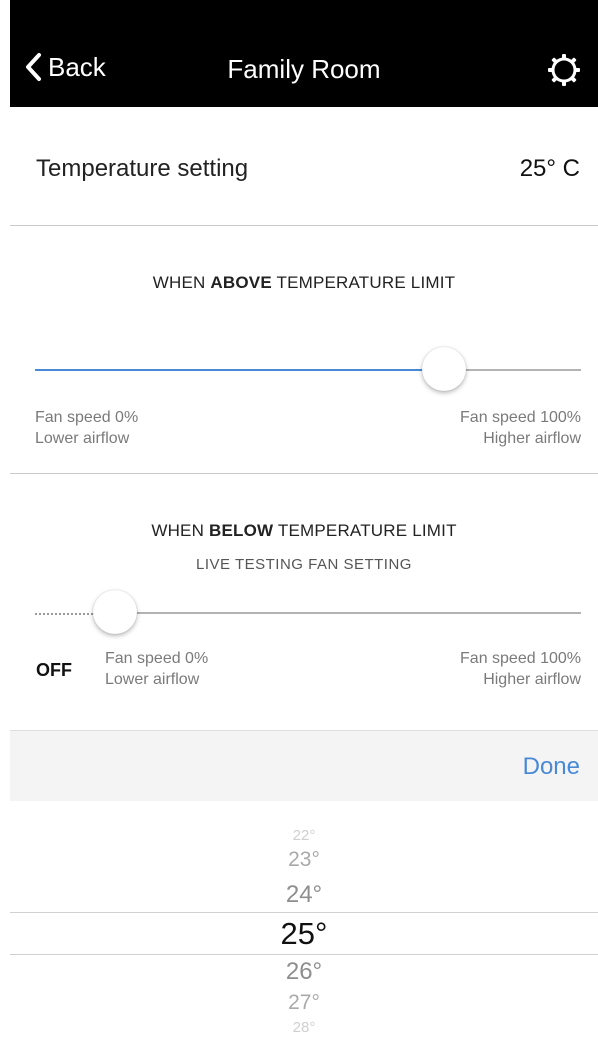 This screenshot has width=598, height=1060. Describe the element at coordinates (549, 168) in the screenshot. I see `temperature-setting-value: 25° C` at that location.